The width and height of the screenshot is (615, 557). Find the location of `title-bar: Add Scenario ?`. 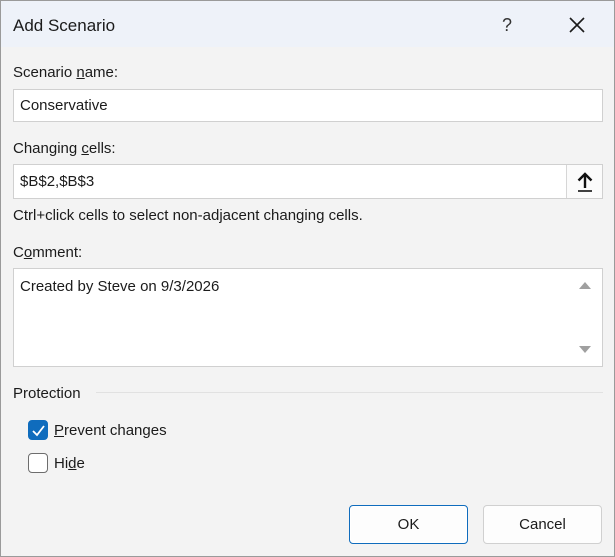

title-bar: Add Scenario ? is located at coordinates (307, 24).